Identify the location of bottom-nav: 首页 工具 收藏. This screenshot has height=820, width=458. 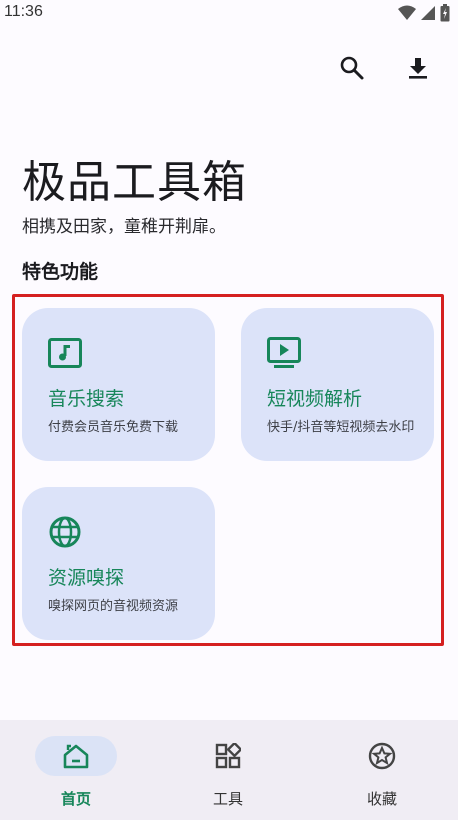
(229, 770).